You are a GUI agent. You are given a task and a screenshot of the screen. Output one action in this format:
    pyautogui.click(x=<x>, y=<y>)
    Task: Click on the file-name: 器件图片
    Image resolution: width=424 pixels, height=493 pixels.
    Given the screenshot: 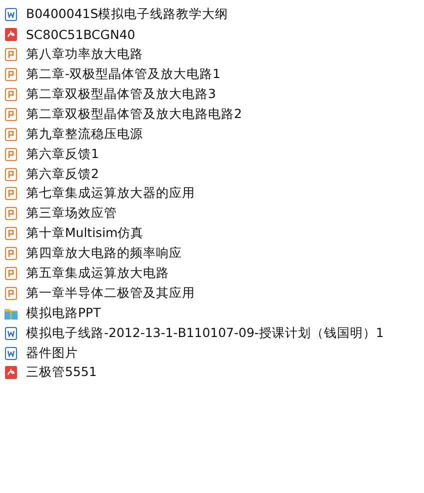 What is the action you would take?
    pyautogui.click(x=52, y=353)
    